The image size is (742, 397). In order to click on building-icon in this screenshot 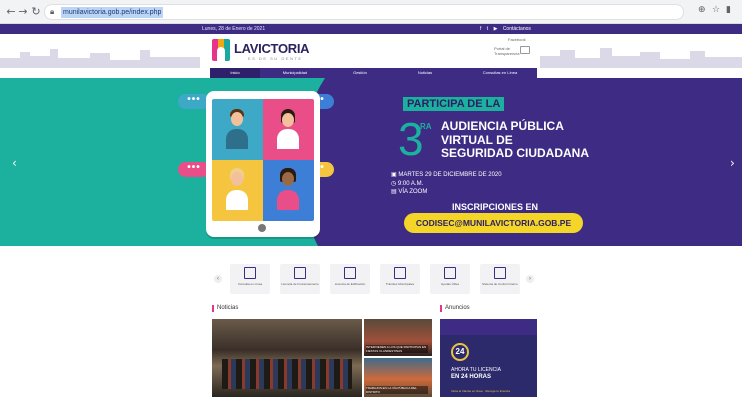, I will do `click(350, 273)`.